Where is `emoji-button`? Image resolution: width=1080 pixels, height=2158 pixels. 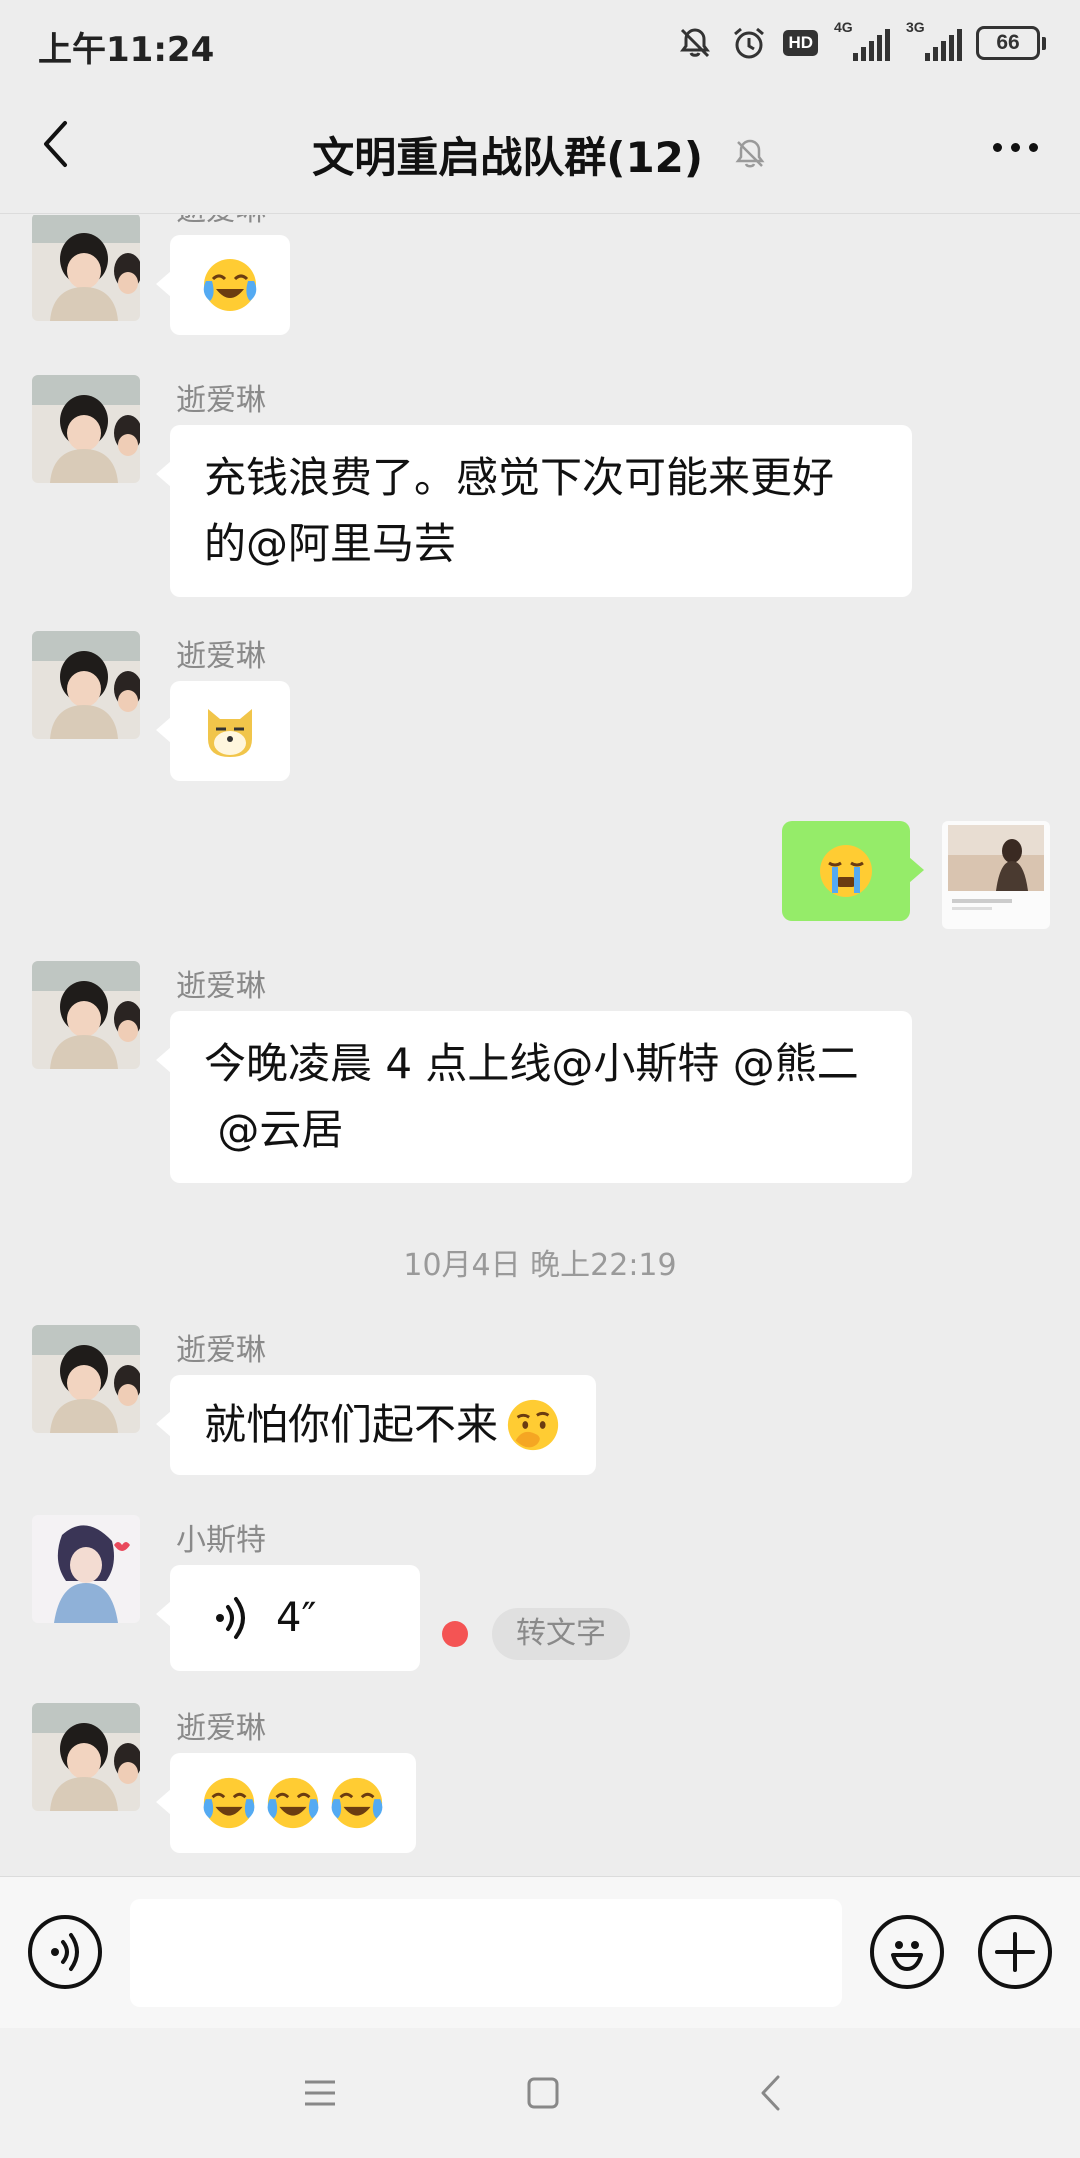 emoji-button is located at coordinates (907, 1952).